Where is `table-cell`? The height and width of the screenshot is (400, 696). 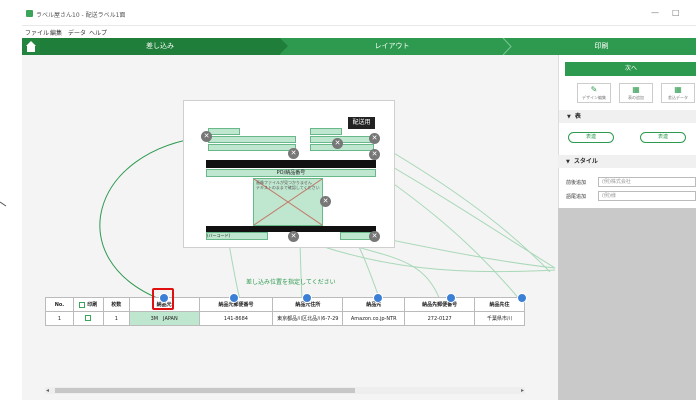
table-cell is located at coordinates (88, 318).